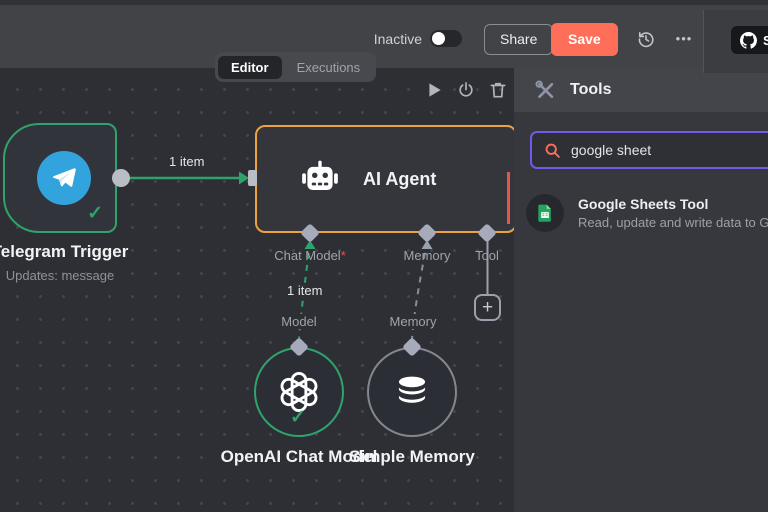 Image resolution: width=768 pixels, height=512 pixels. What do you see at coordinates (646, 39) in the screenshot?
I see `history-icon` at bounding box center [646, 39].